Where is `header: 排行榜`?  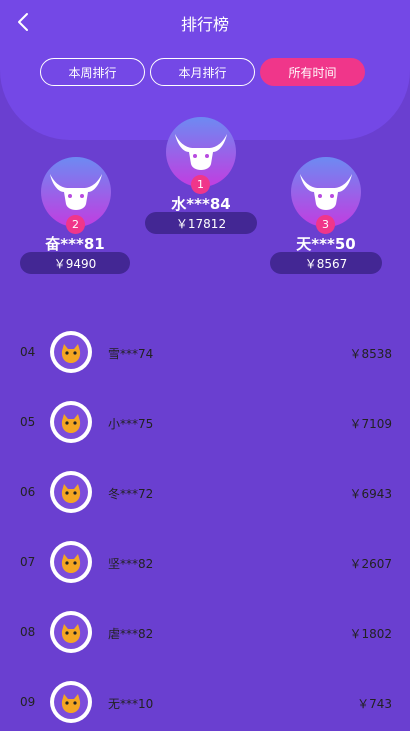
header: 排行榜 is located at coordinates (205, 22).